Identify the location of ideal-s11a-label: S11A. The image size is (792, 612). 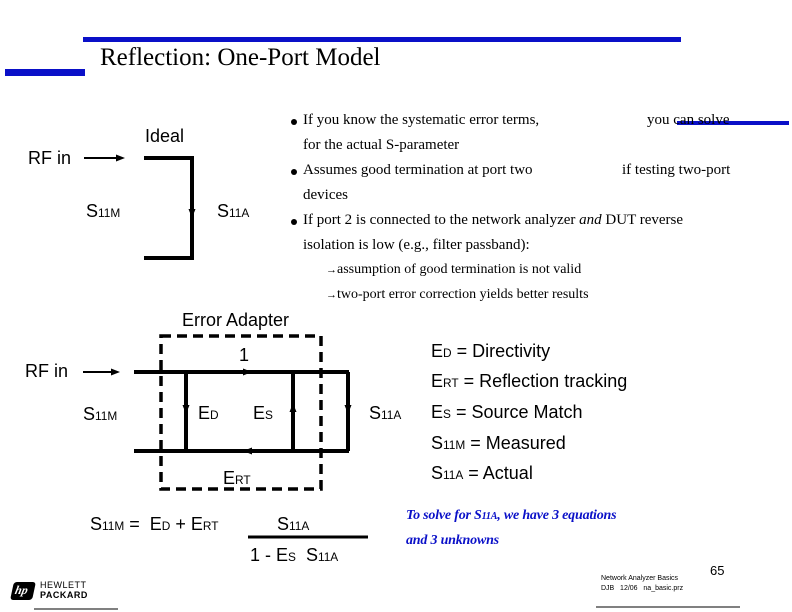
(233, 211).